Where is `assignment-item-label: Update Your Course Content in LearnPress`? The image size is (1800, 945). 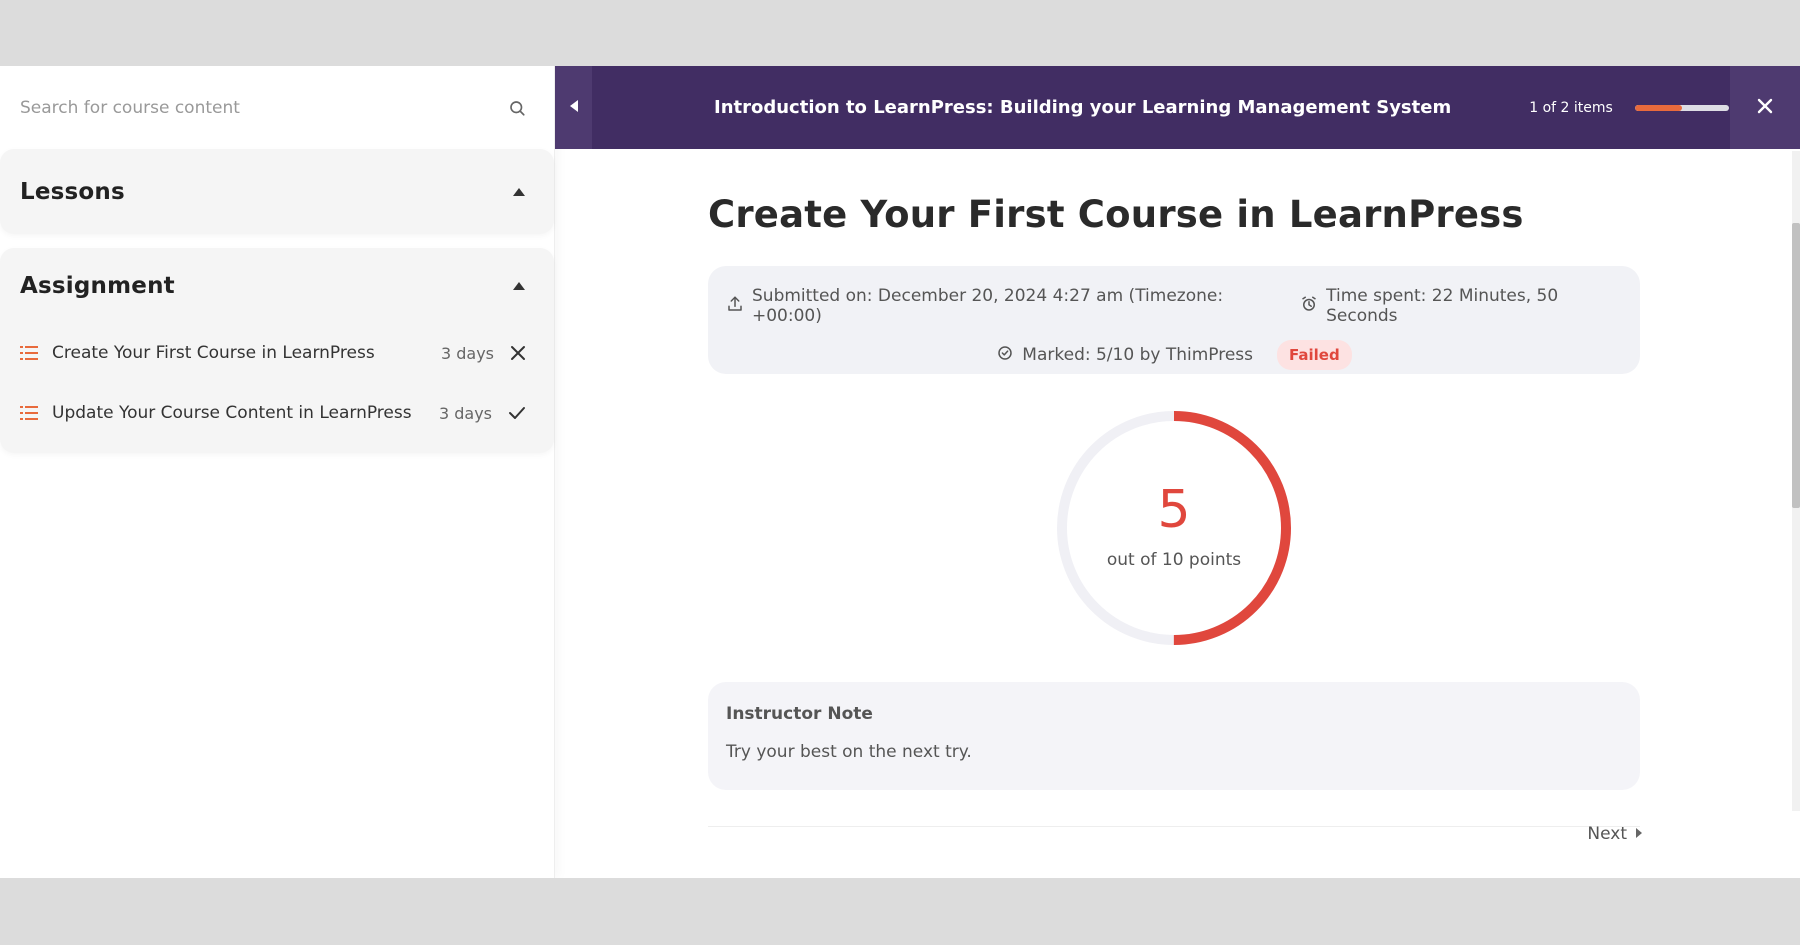 assignment-item-label: Update Your Course Content in LearnPress is located at coordinates (232, 413).